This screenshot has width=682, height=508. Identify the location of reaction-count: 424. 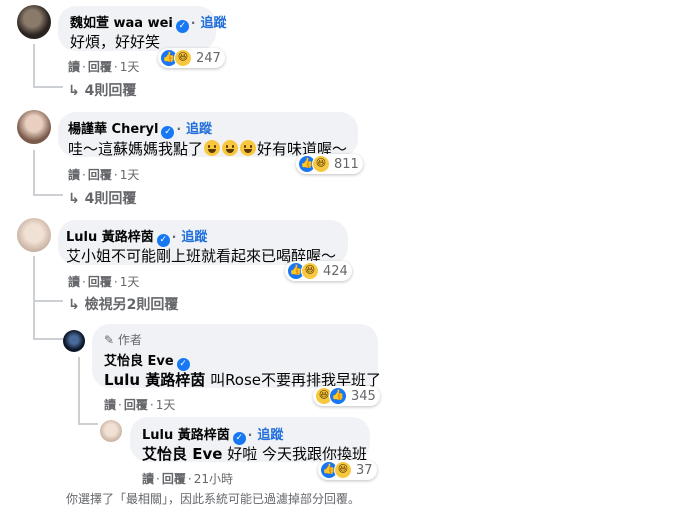
(335, 271).